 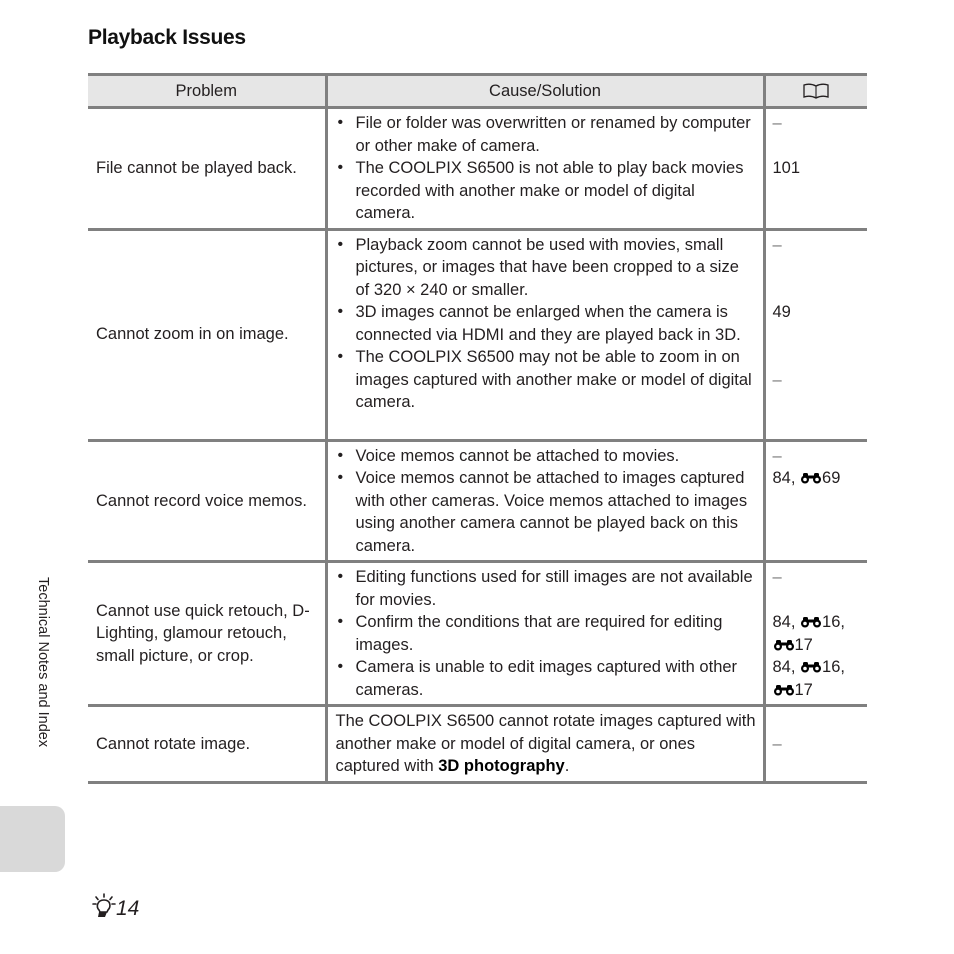 What do you see at coordinates (167, 37) in the screenshot?
I see `section-title: Playback Issues` at bounding box center [167, 37].